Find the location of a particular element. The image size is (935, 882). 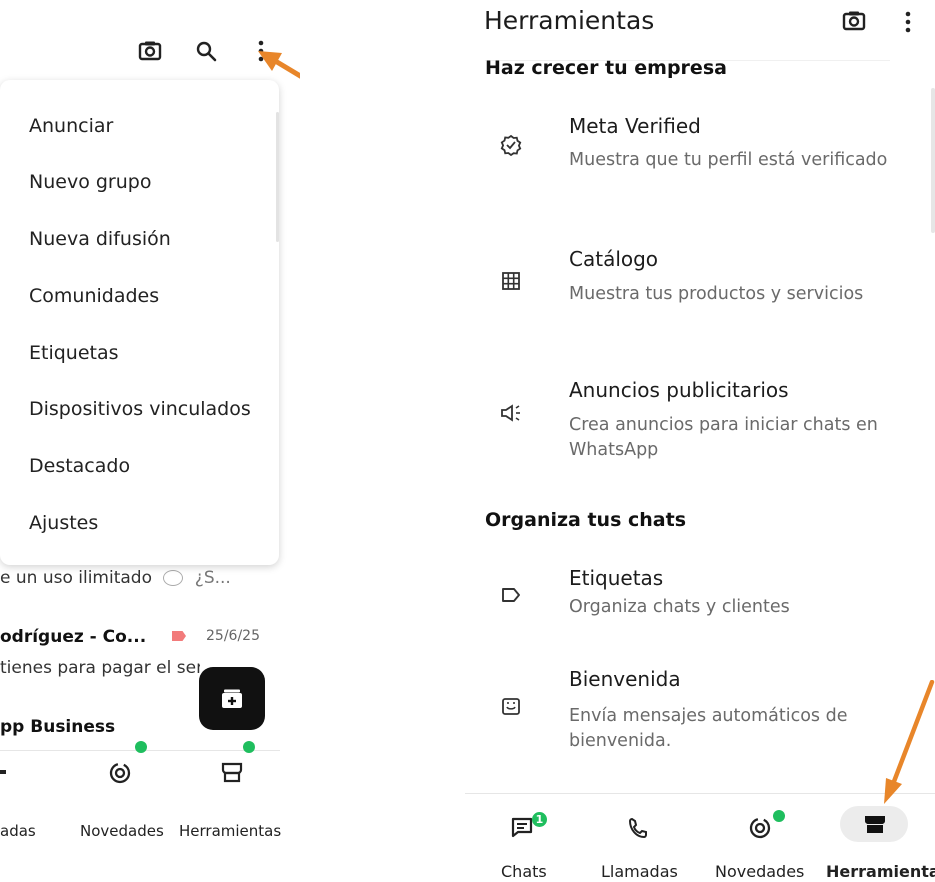

menu-item-linked-devices: Dispositivos vinculados is located at coordinates (140, 409).